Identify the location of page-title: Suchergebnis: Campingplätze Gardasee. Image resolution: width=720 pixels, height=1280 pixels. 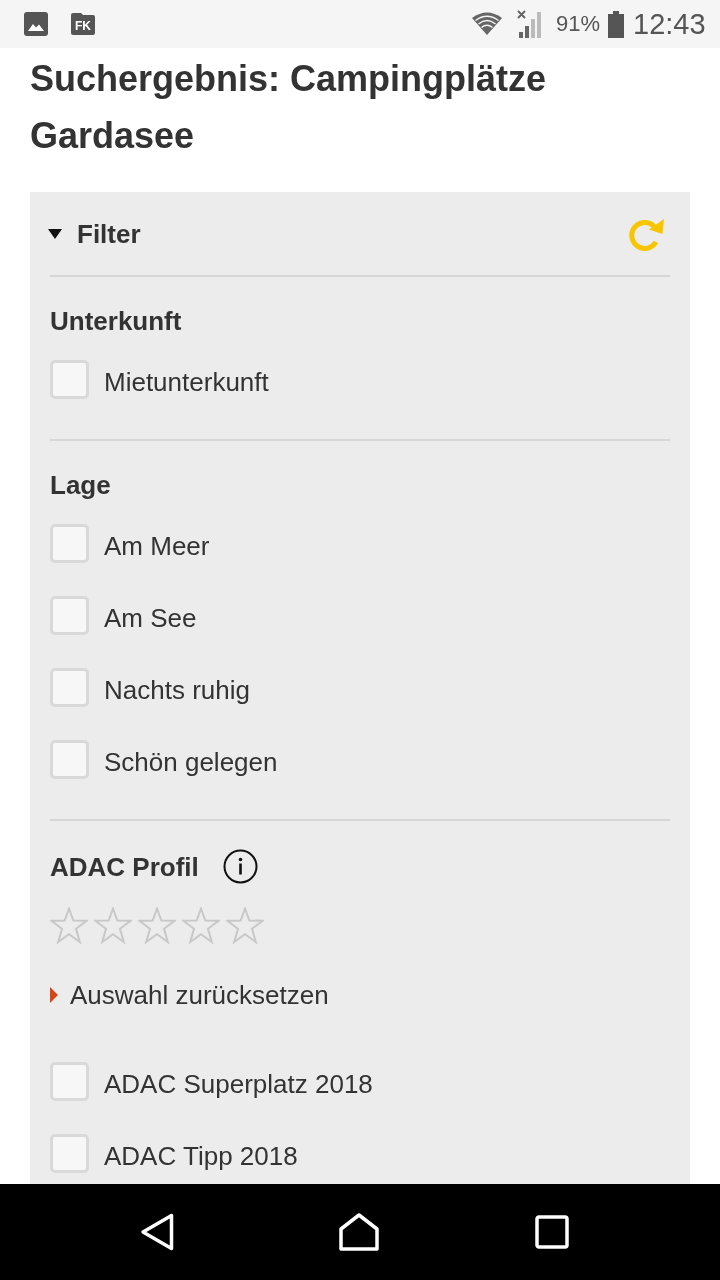
(289, 107).